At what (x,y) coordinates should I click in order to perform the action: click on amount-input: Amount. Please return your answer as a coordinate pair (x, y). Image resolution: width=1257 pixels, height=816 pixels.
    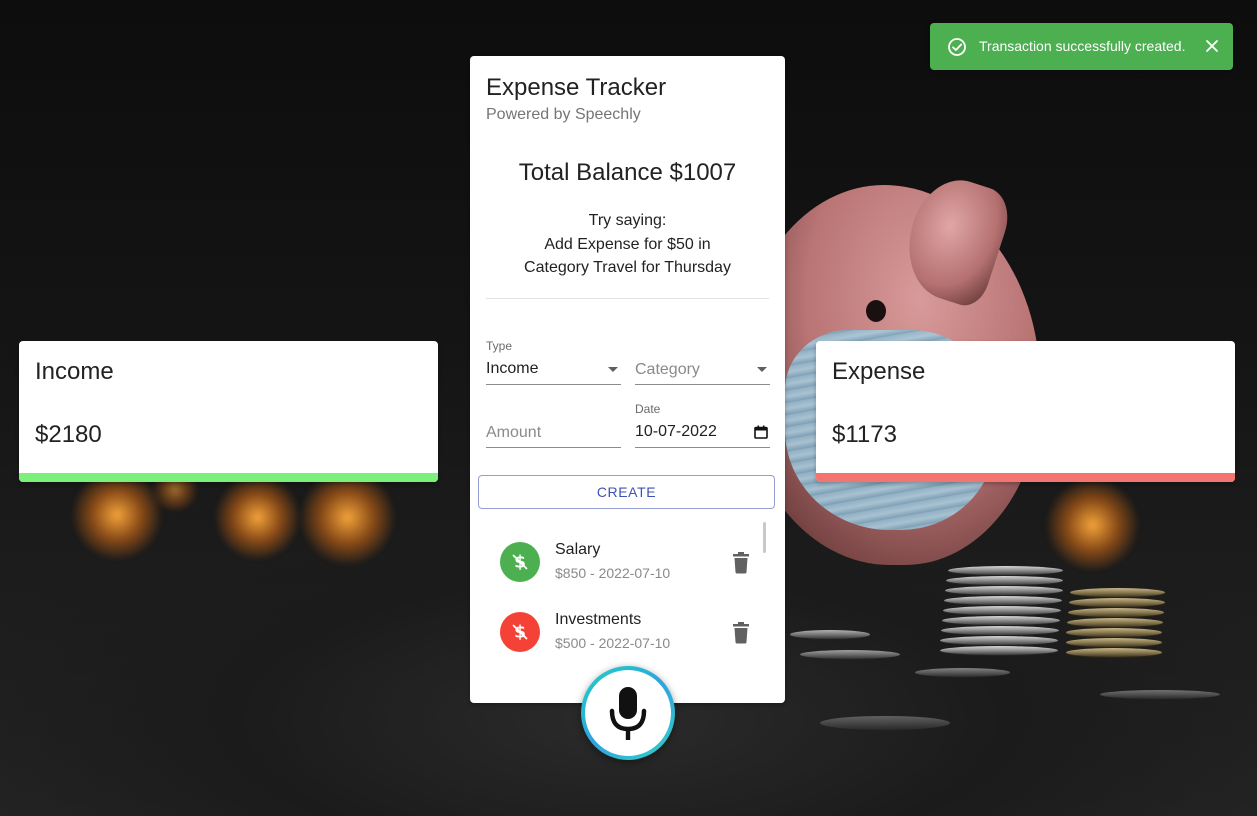
    Looking at the image, I should click on (553, 424).